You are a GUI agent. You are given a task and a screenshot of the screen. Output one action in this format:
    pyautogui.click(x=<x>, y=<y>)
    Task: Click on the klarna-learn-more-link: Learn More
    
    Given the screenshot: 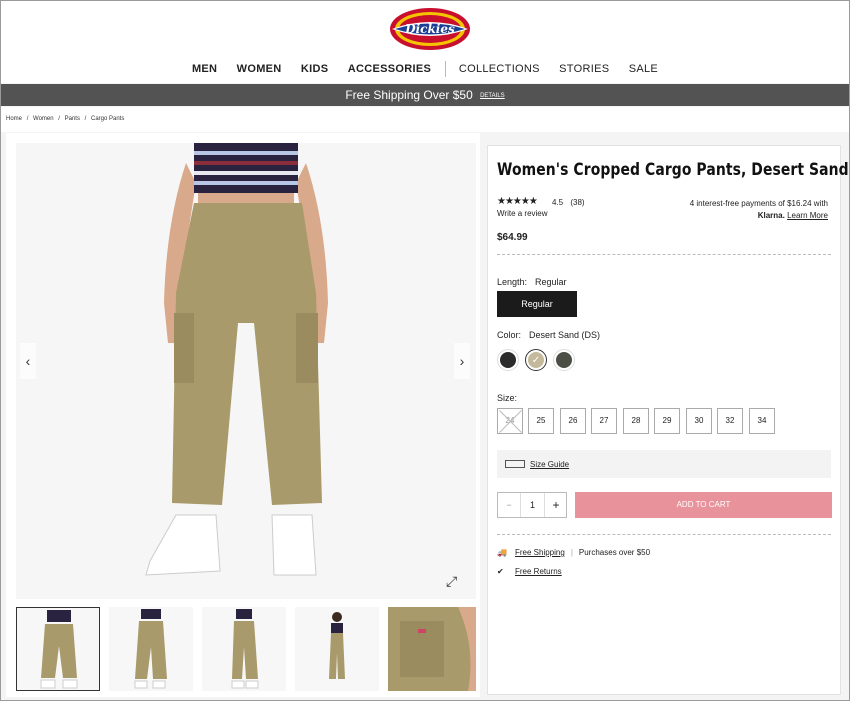 What is the action you would take?
    pyautogui.click(x=807, y=215)
    